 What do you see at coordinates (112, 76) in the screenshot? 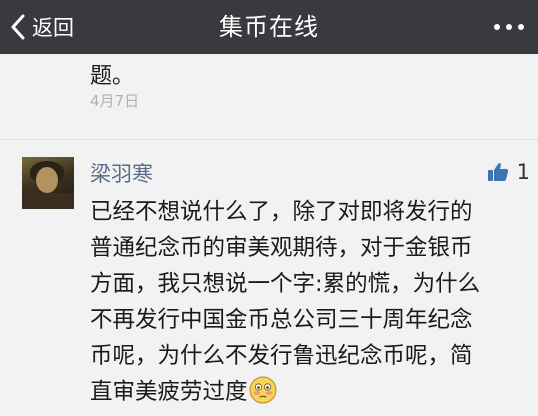
I see `previous-comment-text: 题。` at bounding box center [112, 76].